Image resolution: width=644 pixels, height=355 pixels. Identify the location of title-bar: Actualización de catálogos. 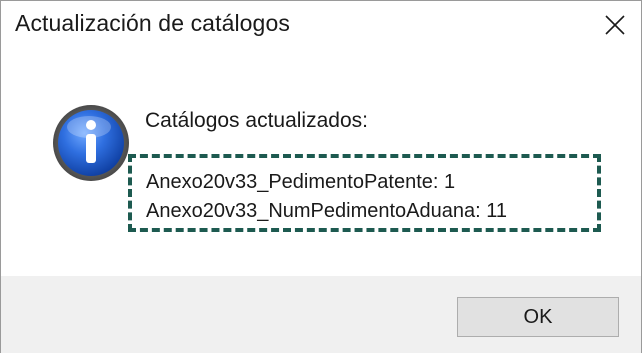
(321, 26).